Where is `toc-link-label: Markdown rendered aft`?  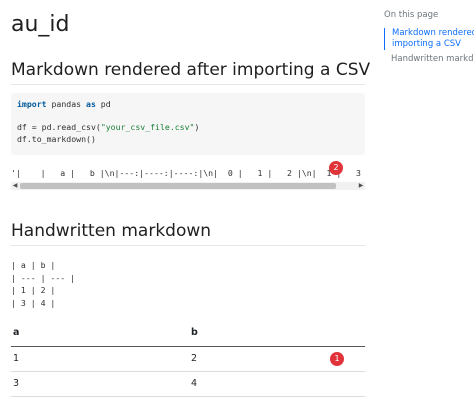 toc-link-label: Markdown rendered aft is located at coordinates (433, 33).